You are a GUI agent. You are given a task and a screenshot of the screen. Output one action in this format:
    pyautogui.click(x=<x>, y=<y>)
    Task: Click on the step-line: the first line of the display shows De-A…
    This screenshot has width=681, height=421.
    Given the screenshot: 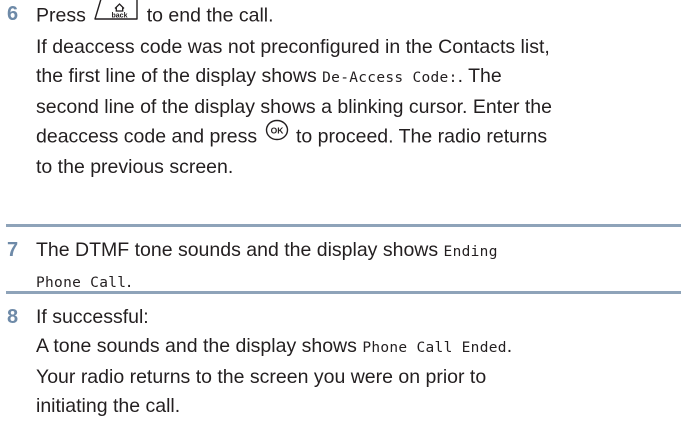 What is the action you would take?
    pyautogui.click(x=356, y=77)
    